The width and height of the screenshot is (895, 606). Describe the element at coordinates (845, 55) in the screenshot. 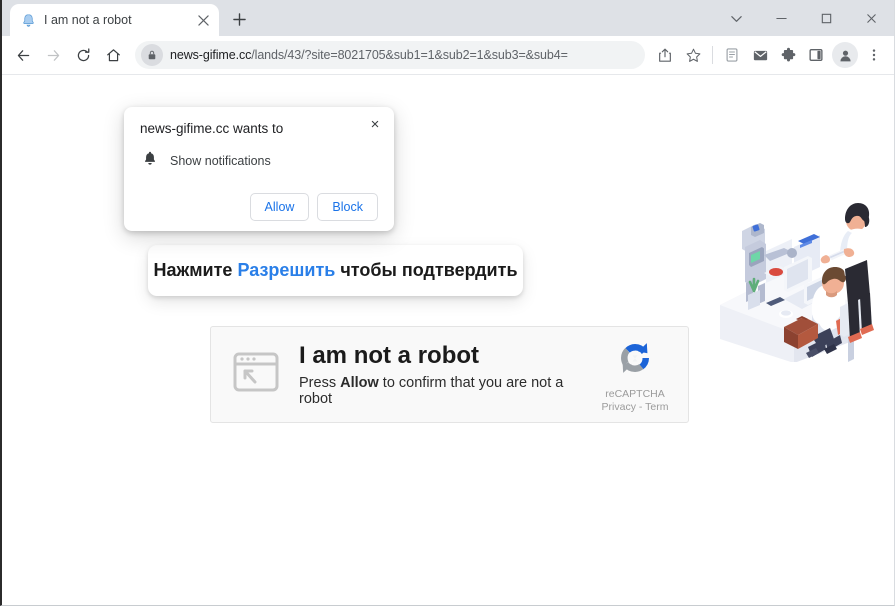

I see `profile-avatar` at that location.